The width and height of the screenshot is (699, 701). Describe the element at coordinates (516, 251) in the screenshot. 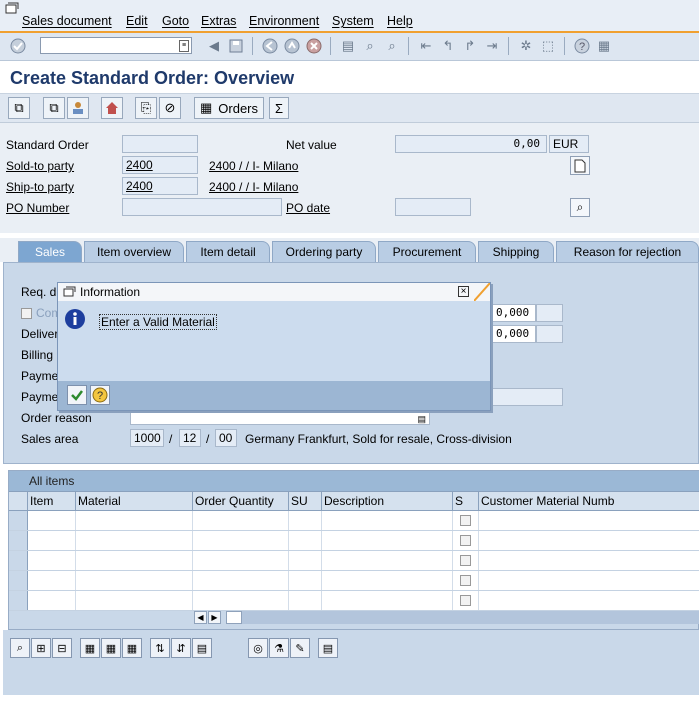

I see `tab-shipping: Shipping` at that location.